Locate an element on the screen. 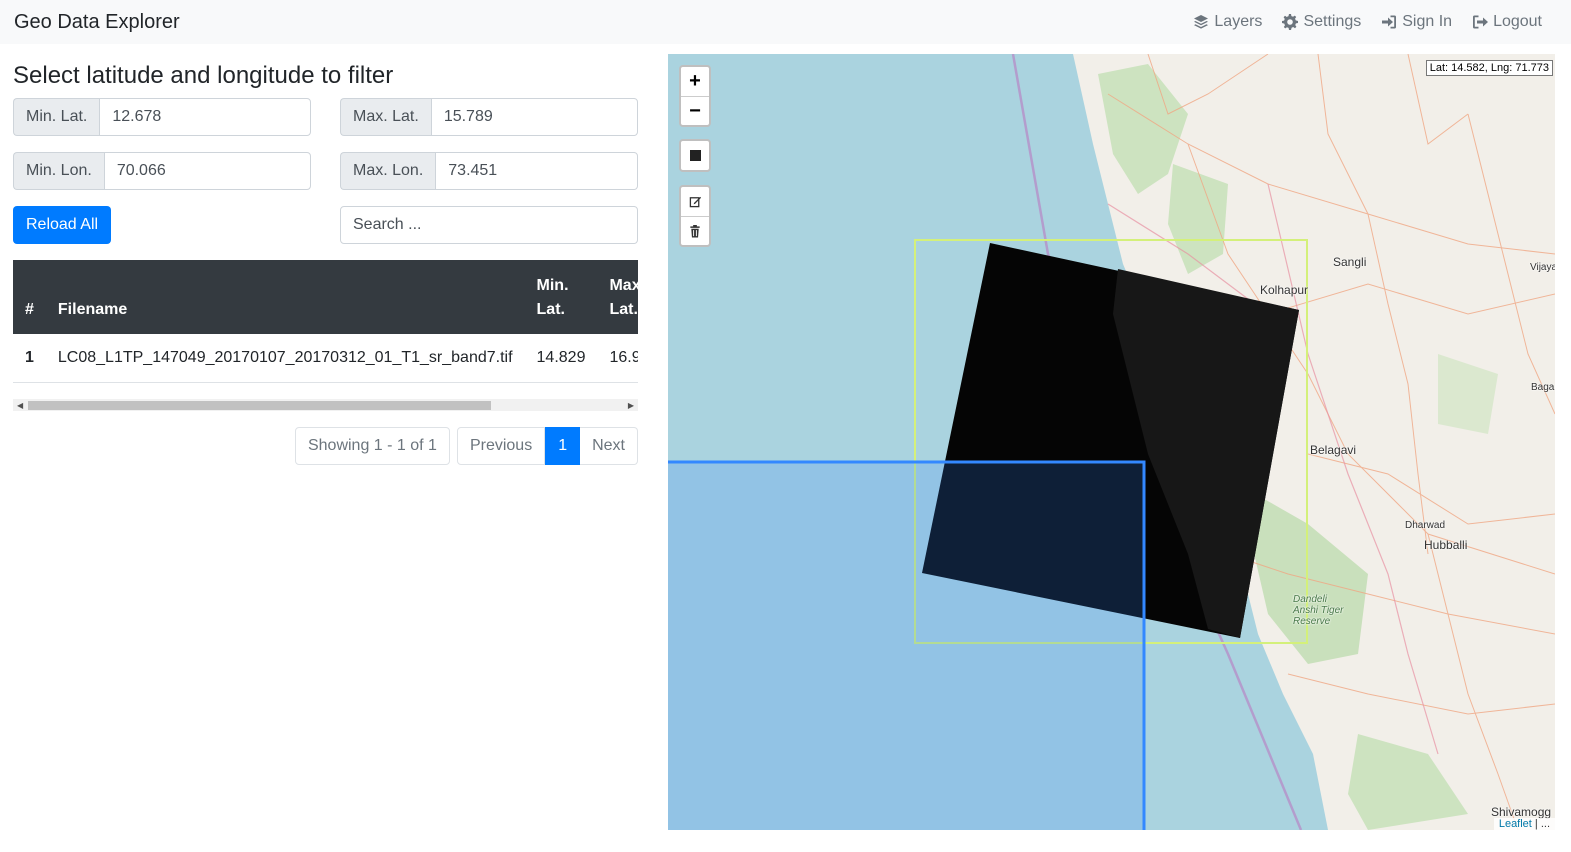  scroll-right-icon: ▶ is located at coordinates (631, 405).